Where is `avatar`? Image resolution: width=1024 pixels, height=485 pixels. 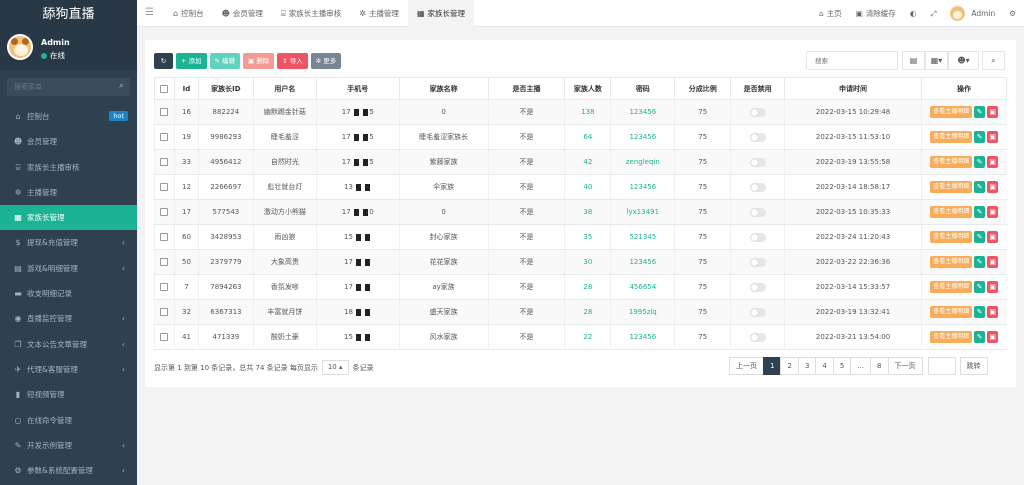
avatar is located at coordinates (20, 47).